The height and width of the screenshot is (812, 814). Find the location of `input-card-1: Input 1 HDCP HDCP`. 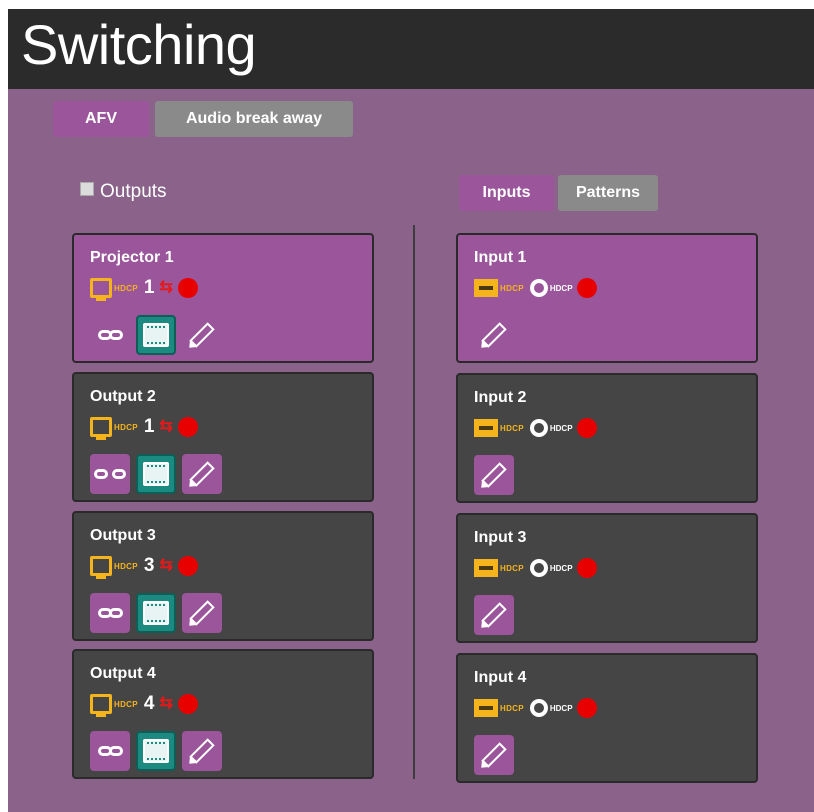

input-card-1: Input 1 HDCP HDCP is located at coordinates (607, 298).